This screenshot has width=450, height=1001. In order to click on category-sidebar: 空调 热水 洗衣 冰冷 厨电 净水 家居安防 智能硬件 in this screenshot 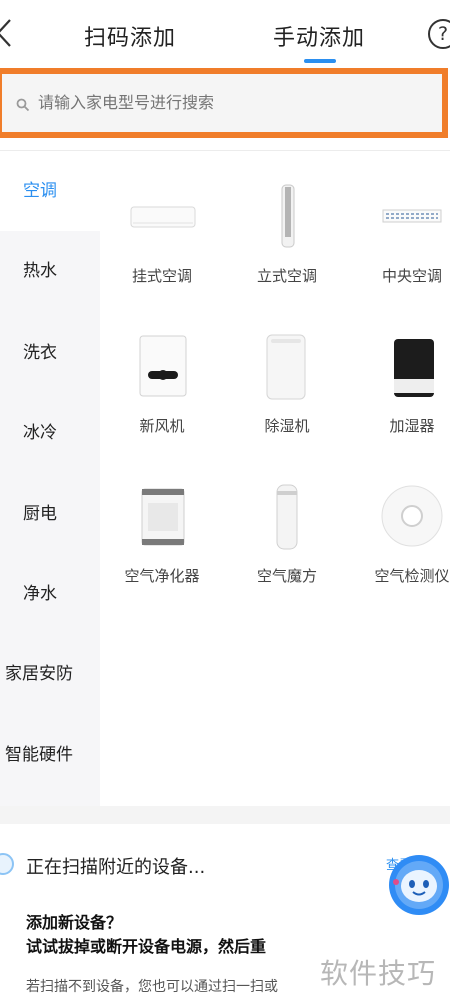, I will do `click(50, 478)`.